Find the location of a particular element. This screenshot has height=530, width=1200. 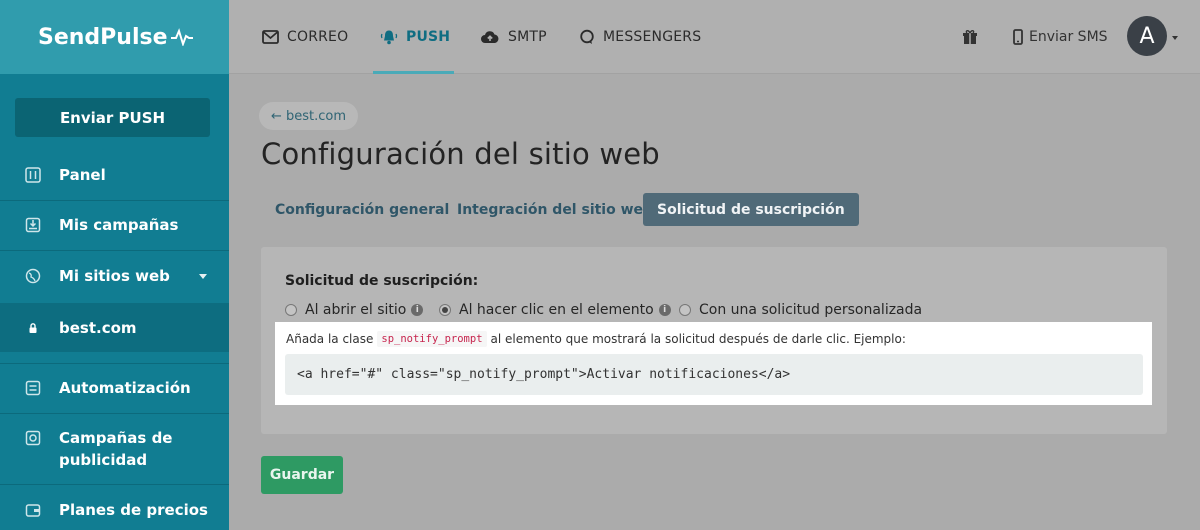

chat-icon is located at coordinates (587, 37).